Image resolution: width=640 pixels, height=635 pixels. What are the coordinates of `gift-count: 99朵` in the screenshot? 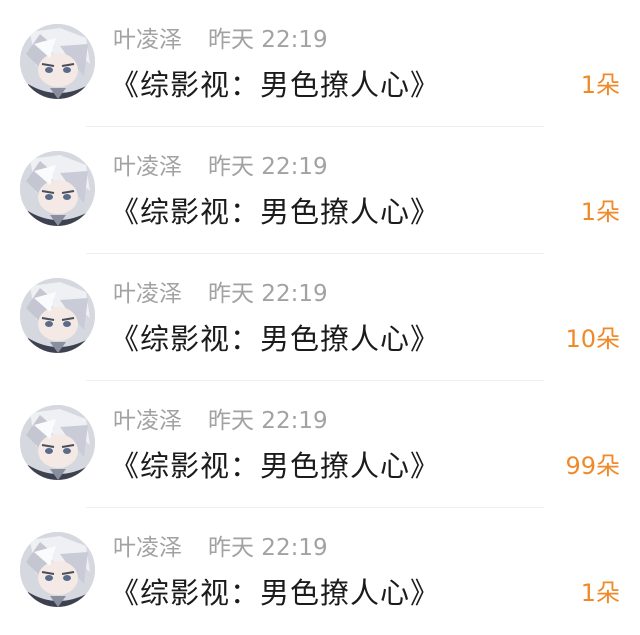 It's located at (592, 466).